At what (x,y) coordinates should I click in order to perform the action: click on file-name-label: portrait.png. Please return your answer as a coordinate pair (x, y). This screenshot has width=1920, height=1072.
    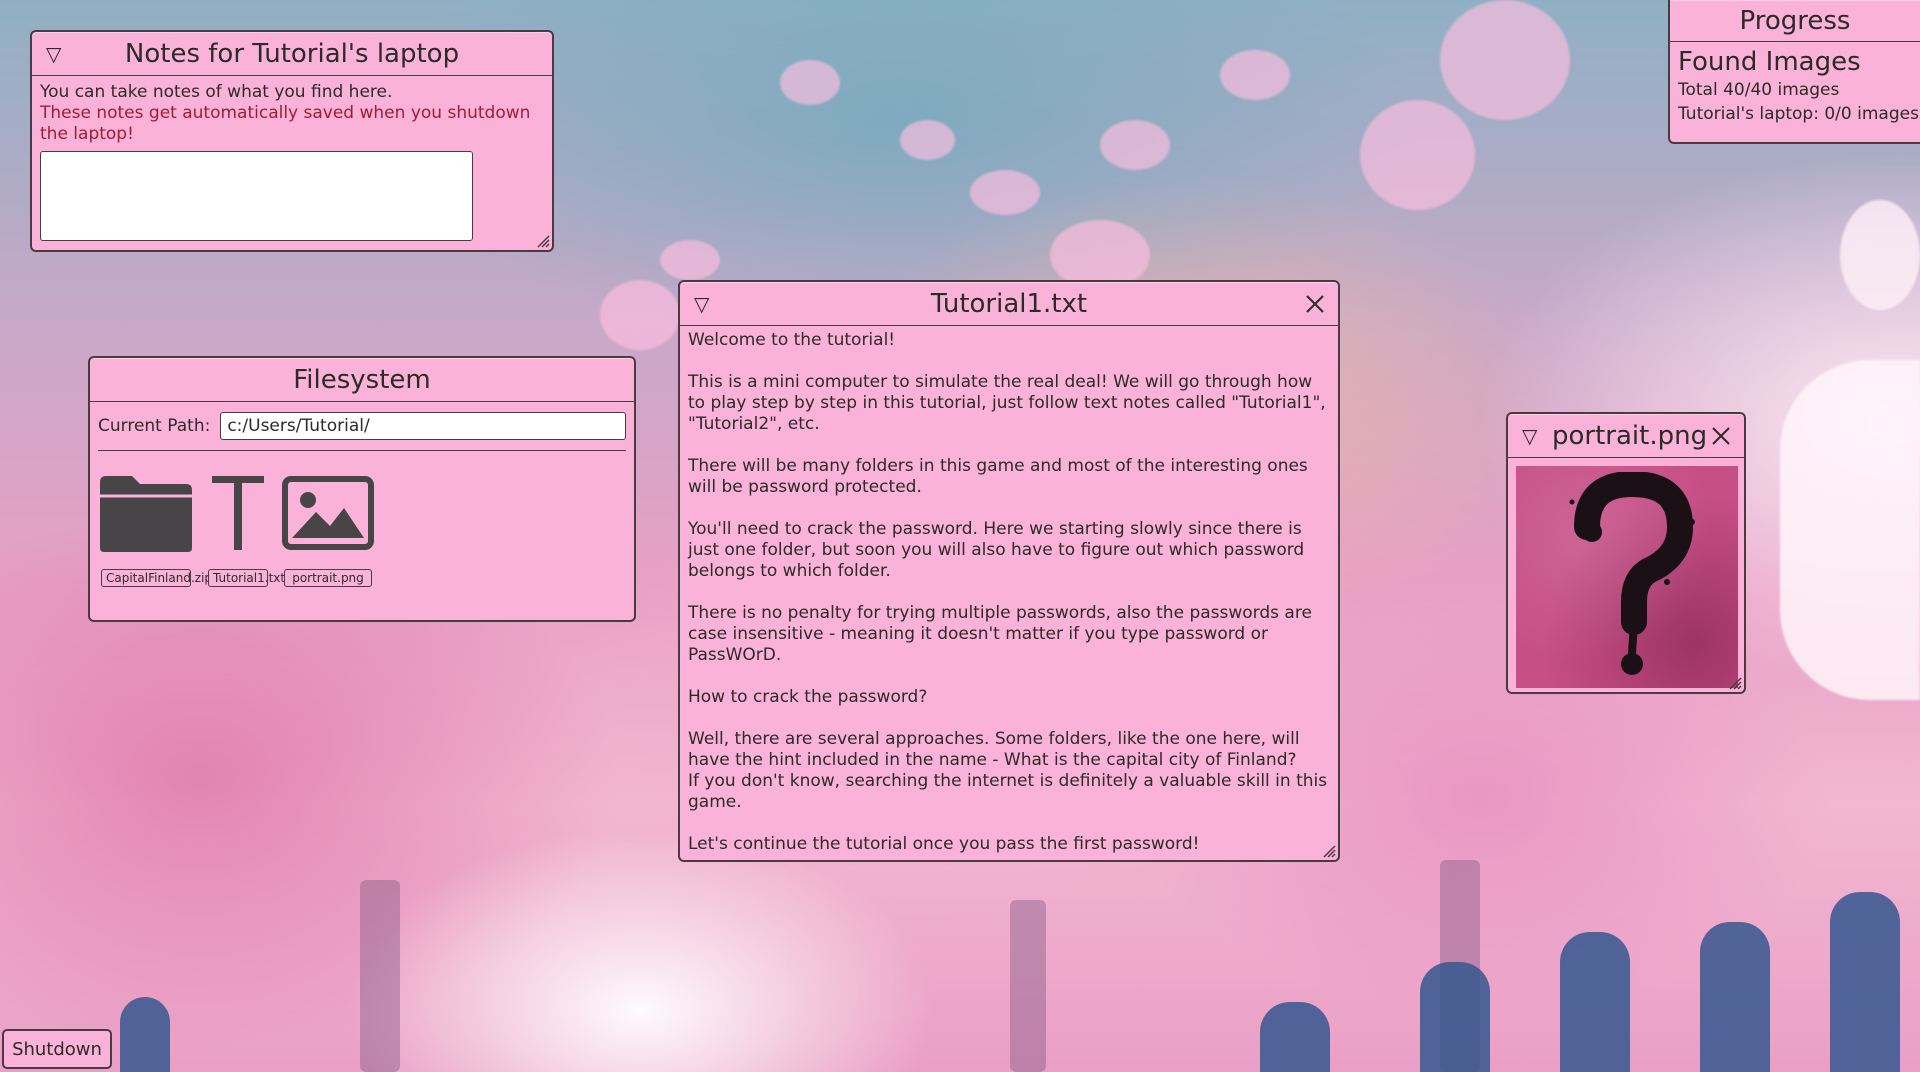
    Looking at the image, I should click on (328, 578).